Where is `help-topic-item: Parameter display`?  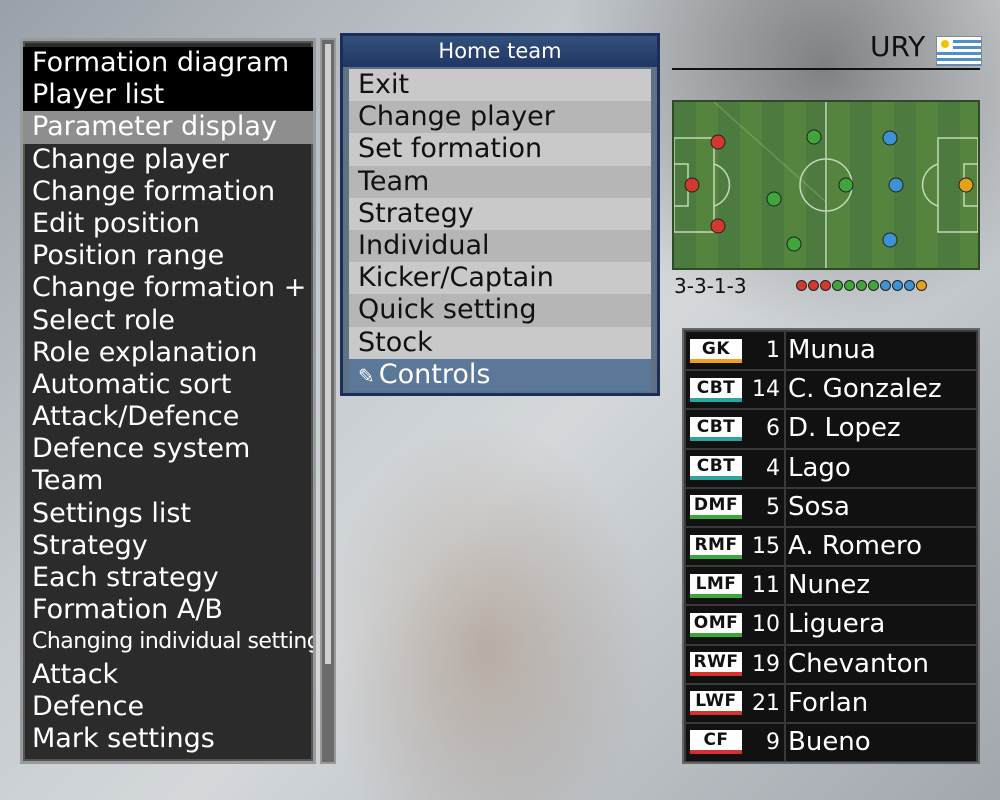
help-topic-item: Parameter display is located at coordinates (168, 127).